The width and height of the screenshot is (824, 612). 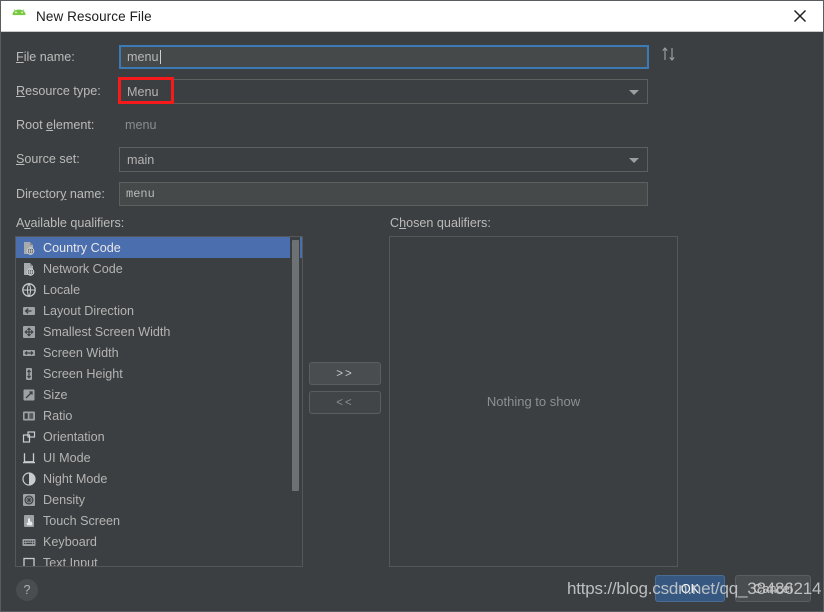 What do you see at coordinates (29, 458) in the screenshot?
I see `ui-mode-icon` at bounding box center [29, 458].